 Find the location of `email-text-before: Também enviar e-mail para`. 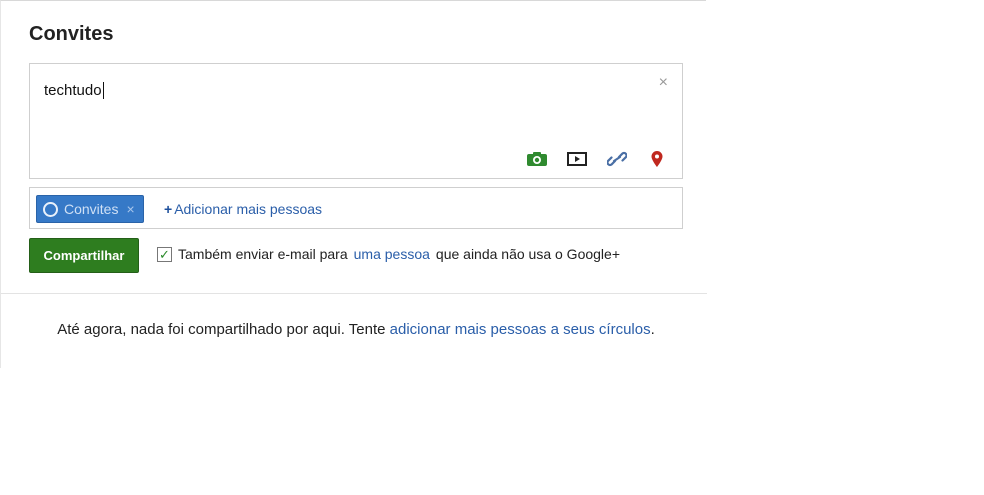

email-text-before: Também enviar e-mail para is located at coordinates (263, 254).